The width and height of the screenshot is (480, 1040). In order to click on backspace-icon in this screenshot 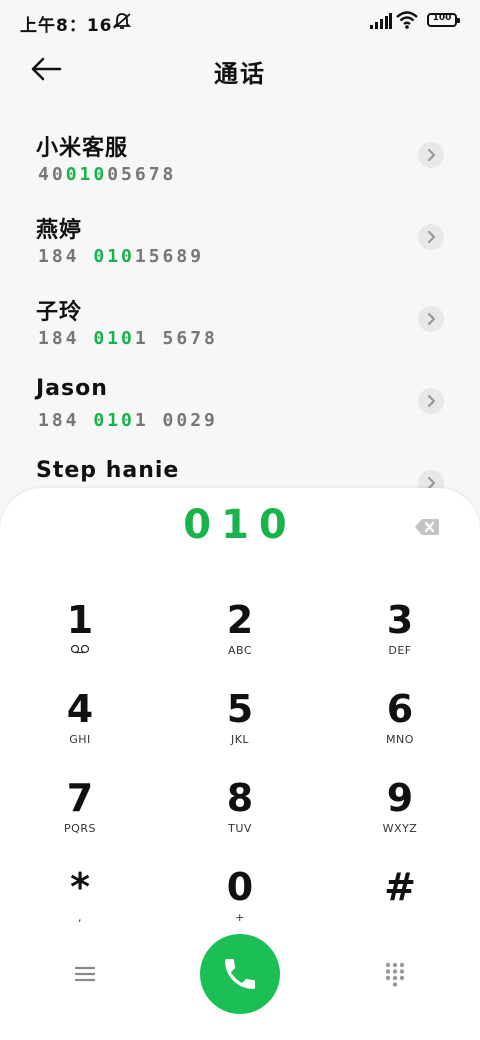, I will do `click(427, 527)`.